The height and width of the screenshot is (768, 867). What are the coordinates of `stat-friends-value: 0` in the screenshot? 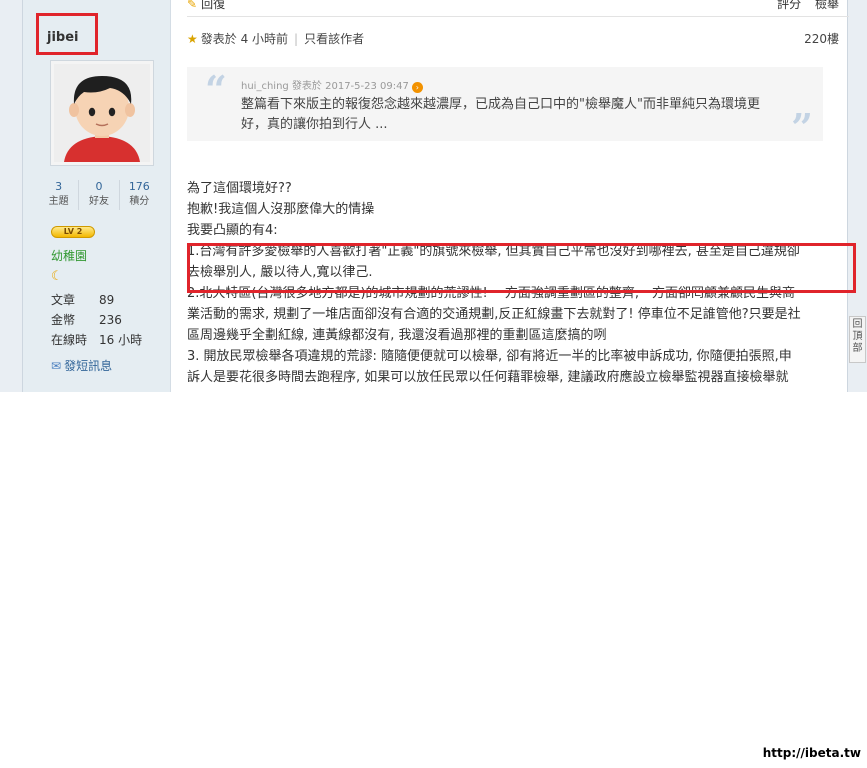 It's located at (98, 187).